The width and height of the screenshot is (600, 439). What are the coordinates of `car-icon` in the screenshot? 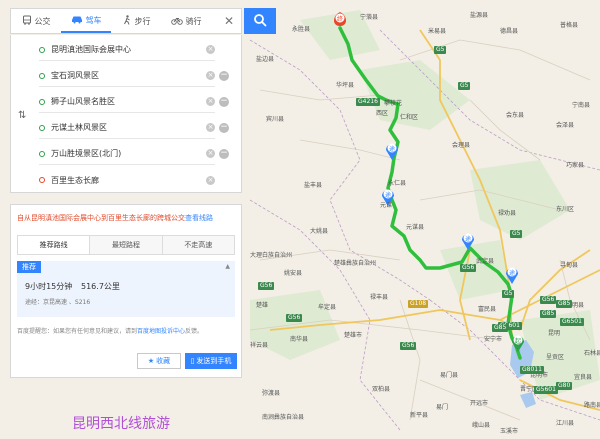 It's located at (77, 20).